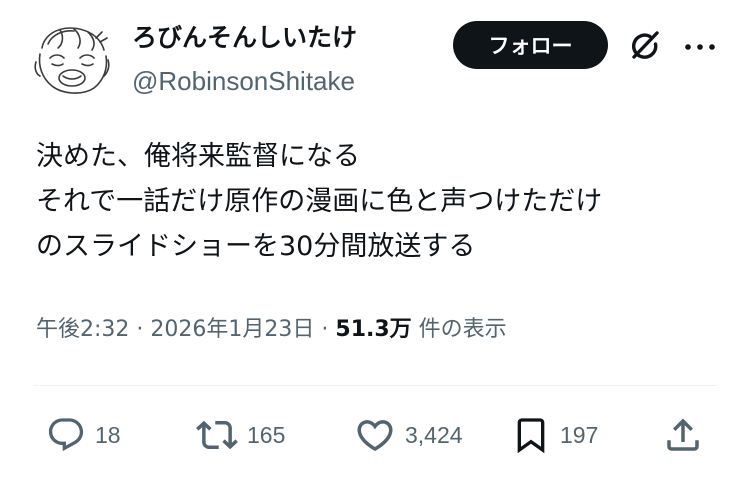  I want to click on reply-count: 18, so click(108, 434).